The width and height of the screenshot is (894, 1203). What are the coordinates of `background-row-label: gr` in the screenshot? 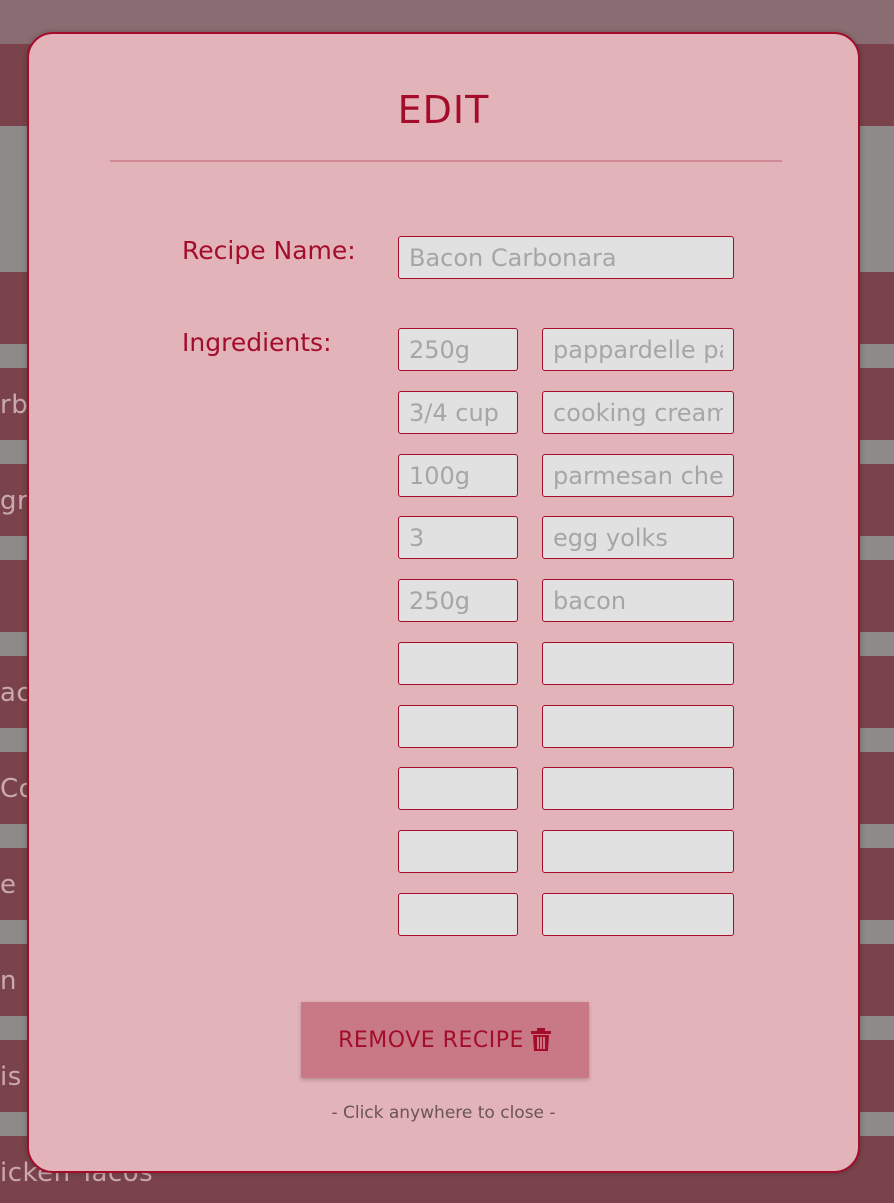 It's located at (14, 501).